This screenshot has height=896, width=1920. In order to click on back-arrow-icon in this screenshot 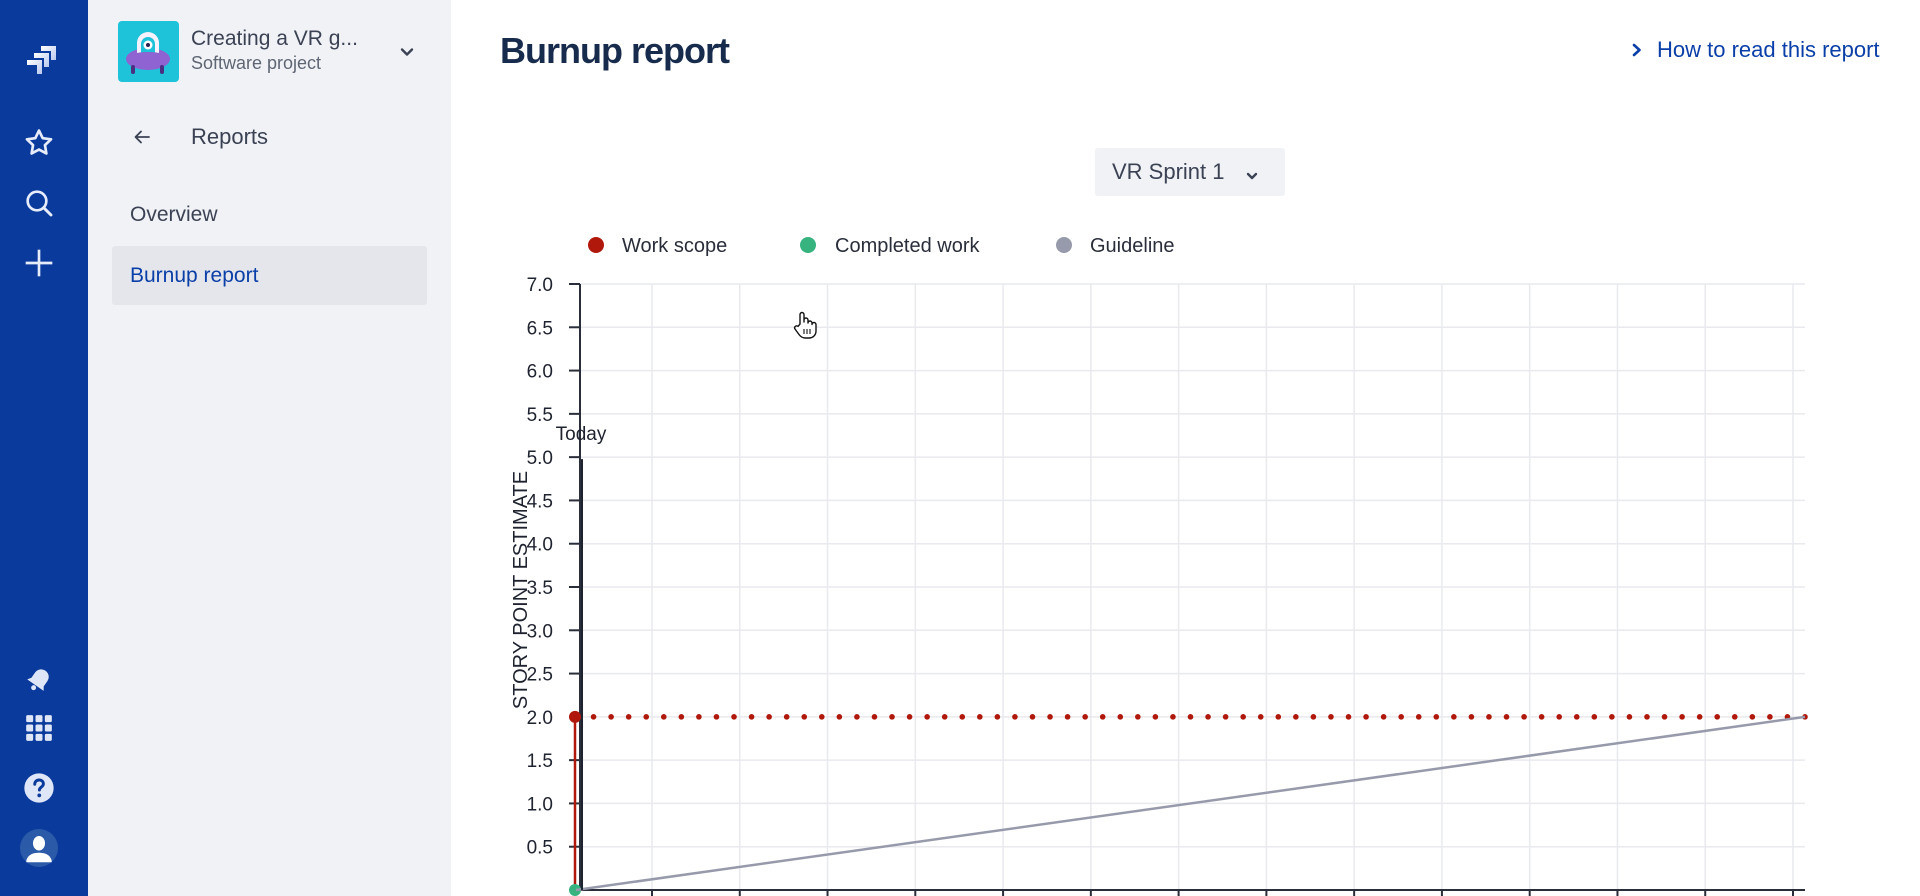, I will do `click(142, 137)`.